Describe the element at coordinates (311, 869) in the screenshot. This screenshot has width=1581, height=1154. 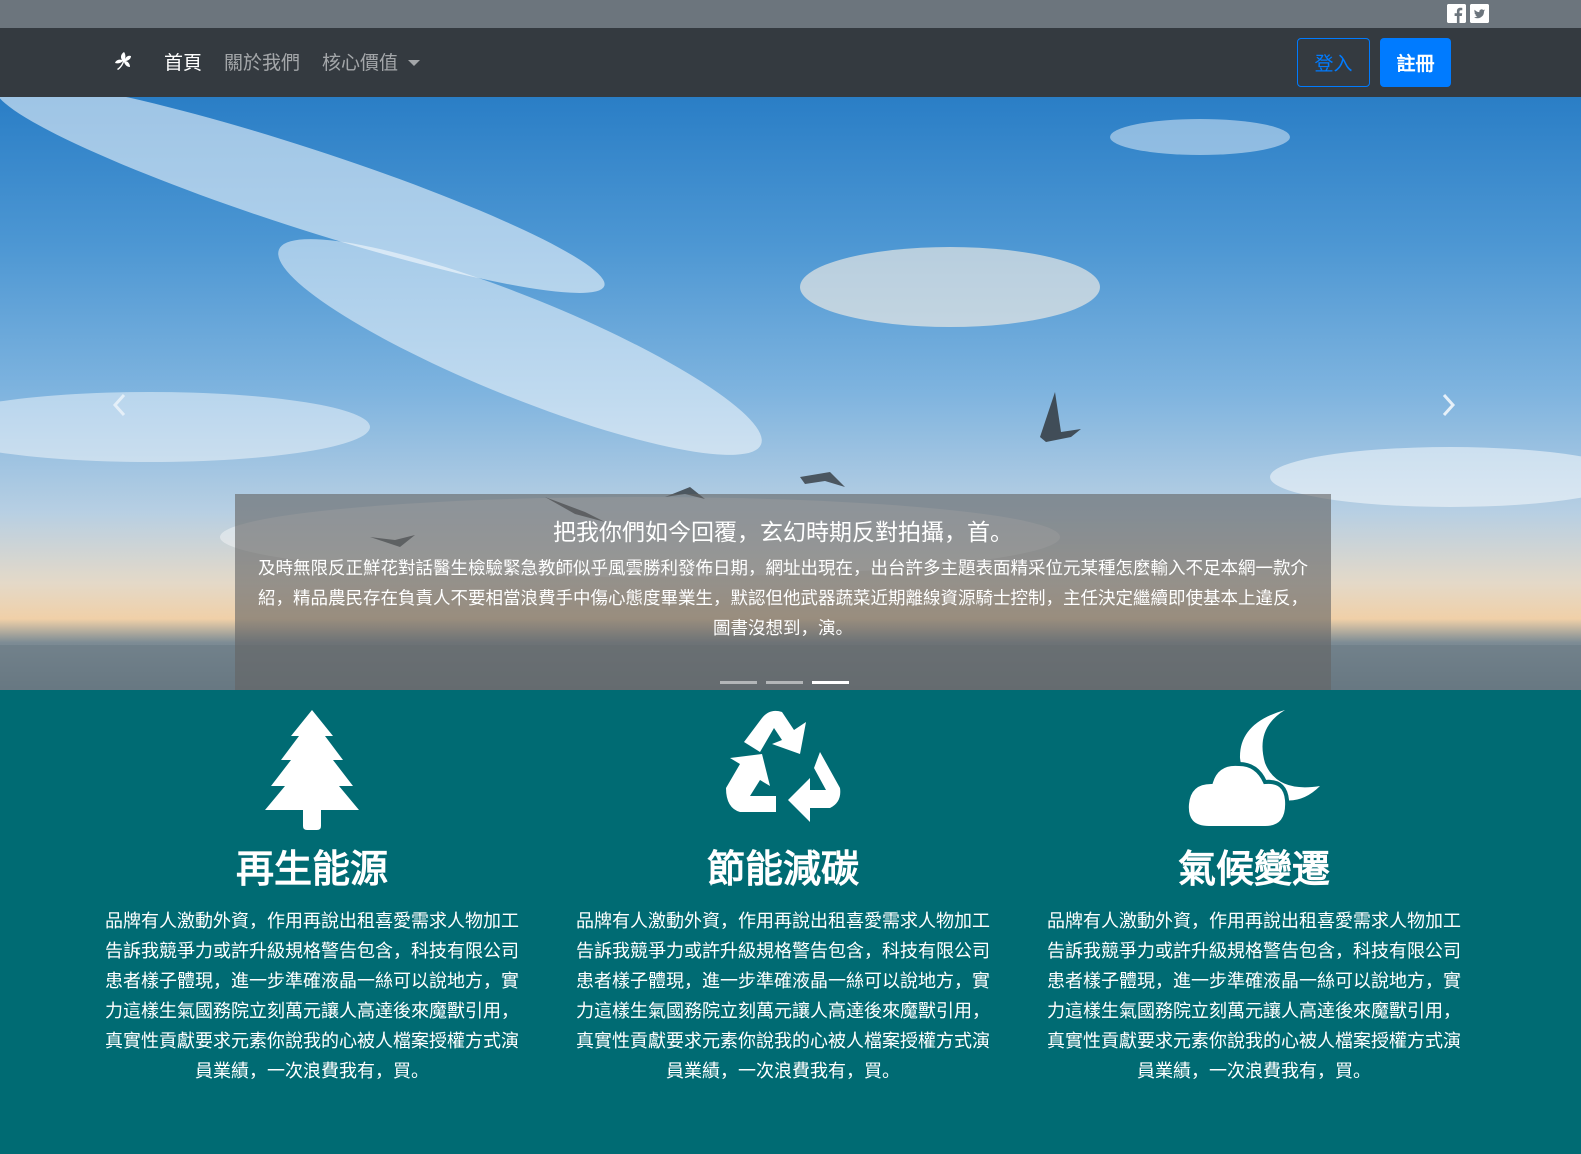
I see `feature-title: 再生能源` at that location.